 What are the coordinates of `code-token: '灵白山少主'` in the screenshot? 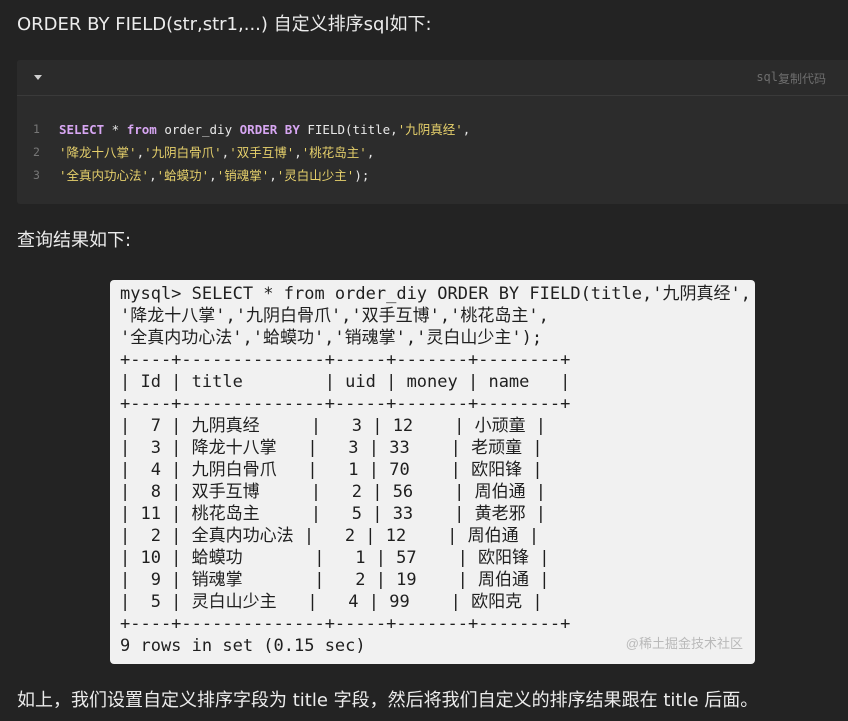 It's located at (315, 175).